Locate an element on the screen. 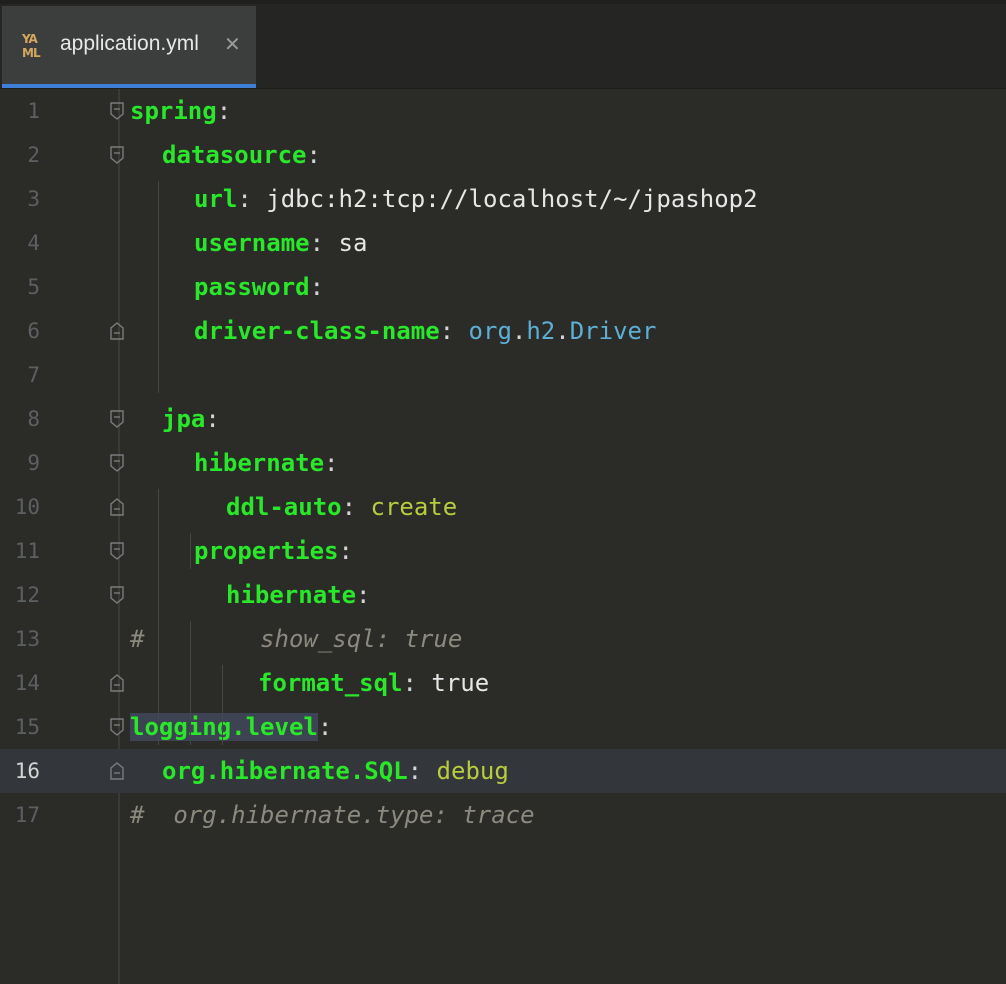 The height and width of the screenshot is (984, 1006). yaml-key: username is located at coordinates (252, 243).